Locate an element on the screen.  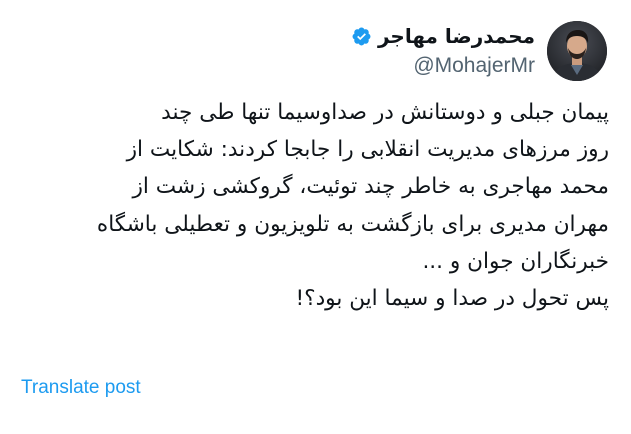
author-names: محمدرضا مهاجر @MohajerMr is located at coordinates (443, 51).